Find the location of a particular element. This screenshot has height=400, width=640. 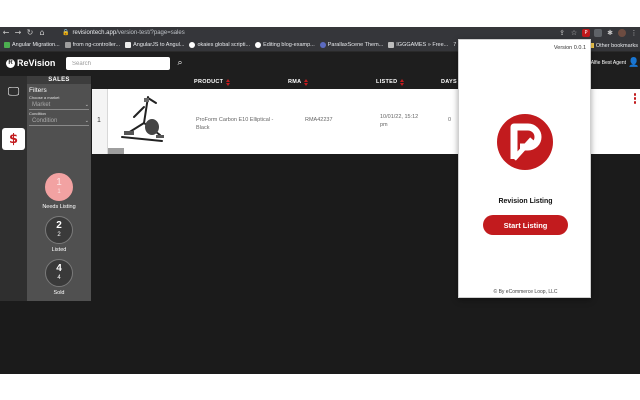

row-index: 1 is located at coordinates (108, 121).